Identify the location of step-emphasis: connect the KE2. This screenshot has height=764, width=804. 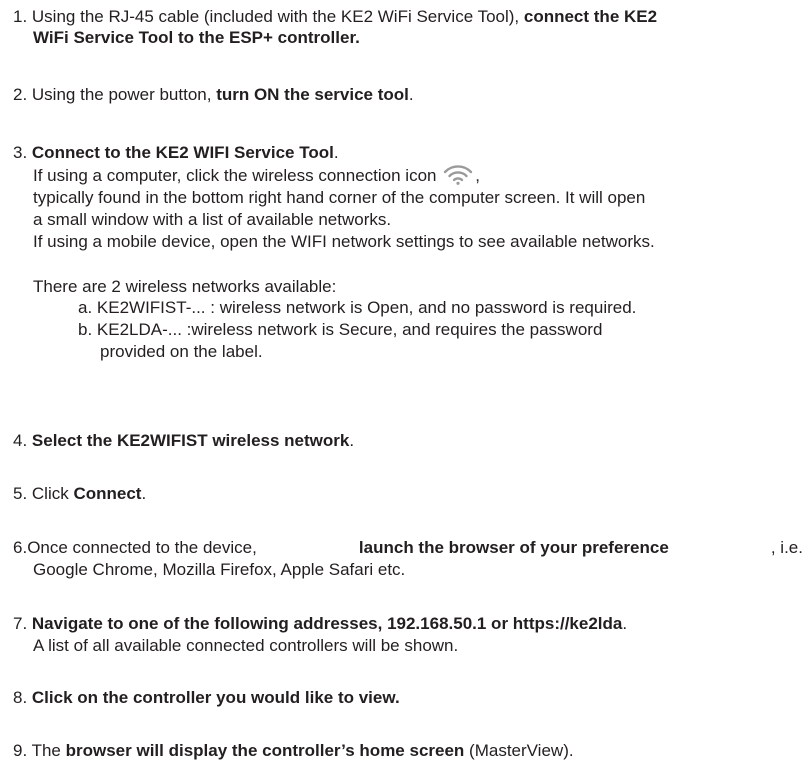
(590, 16).